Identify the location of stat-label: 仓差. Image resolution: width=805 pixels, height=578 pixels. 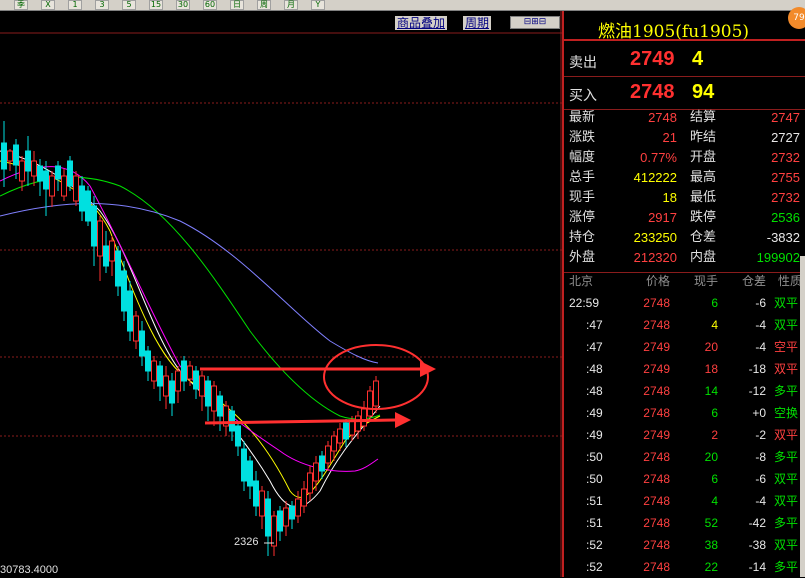
(703, 237).